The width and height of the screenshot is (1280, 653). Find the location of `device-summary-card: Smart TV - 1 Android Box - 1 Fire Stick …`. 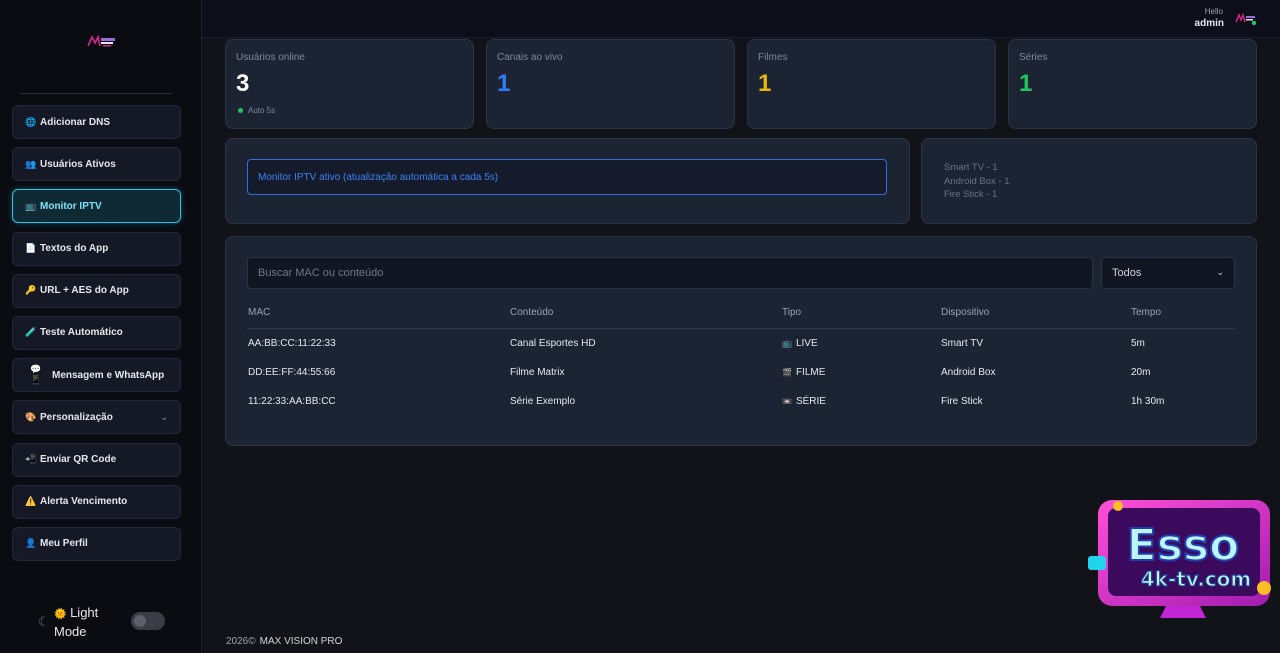

device-summary-card: Smart TV - 1 Android Box - 1 Fire Stick … is located at coordinates (1089, 181).